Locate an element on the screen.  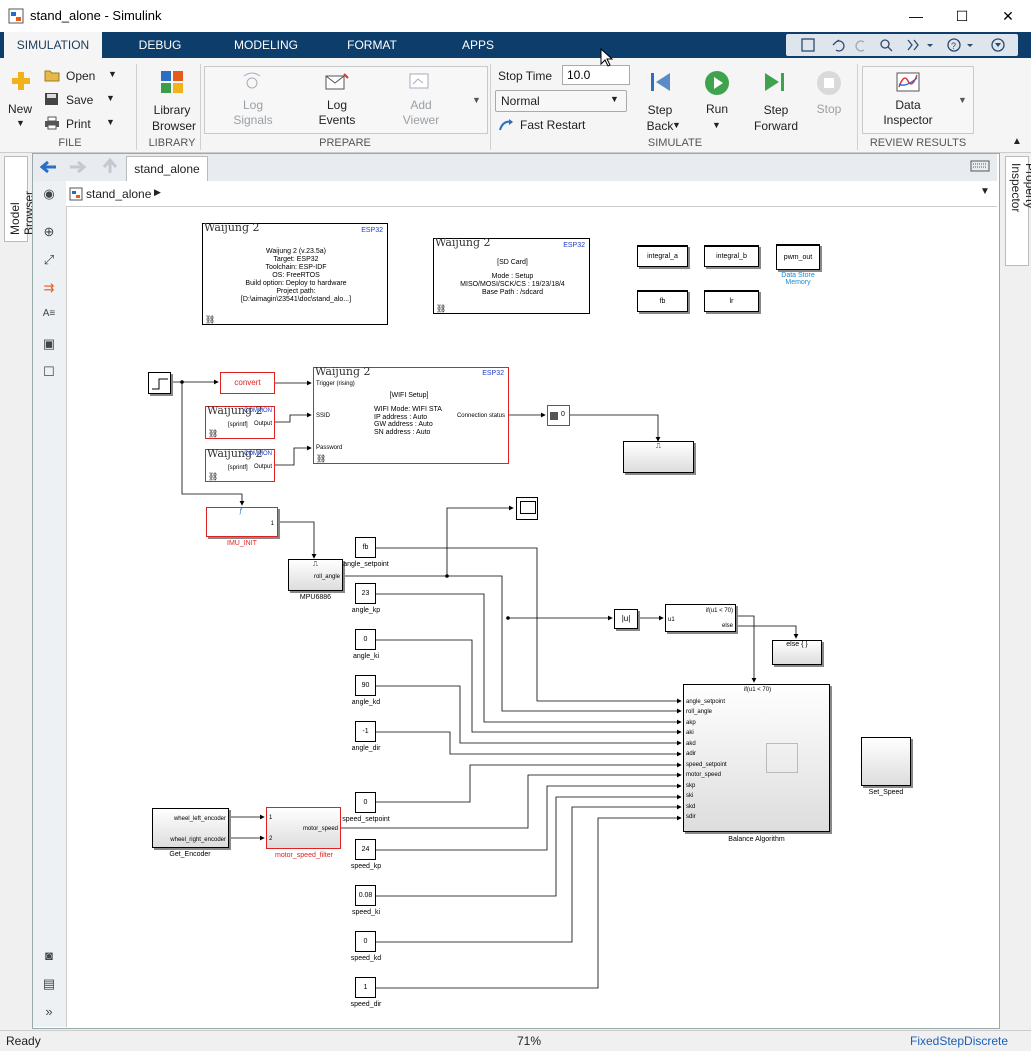
mouse-cursor-icon is located at coordinates (607, 57).